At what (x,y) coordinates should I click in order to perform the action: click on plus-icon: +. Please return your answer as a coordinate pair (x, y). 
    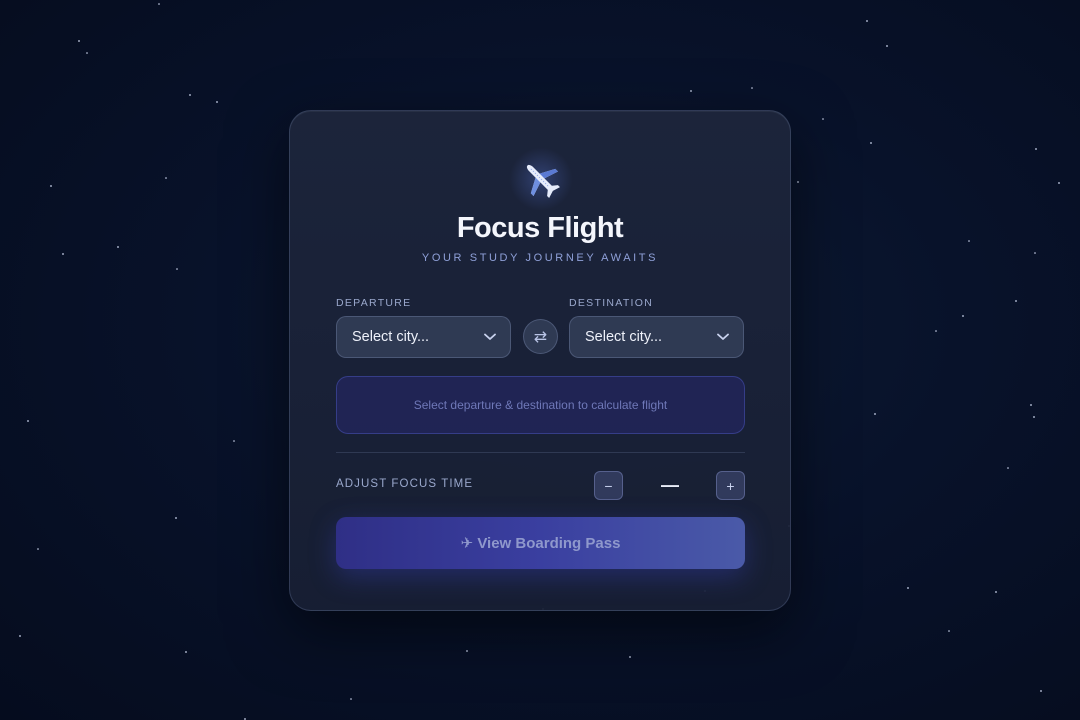
    Looking at the image, I should click on (730, 485).